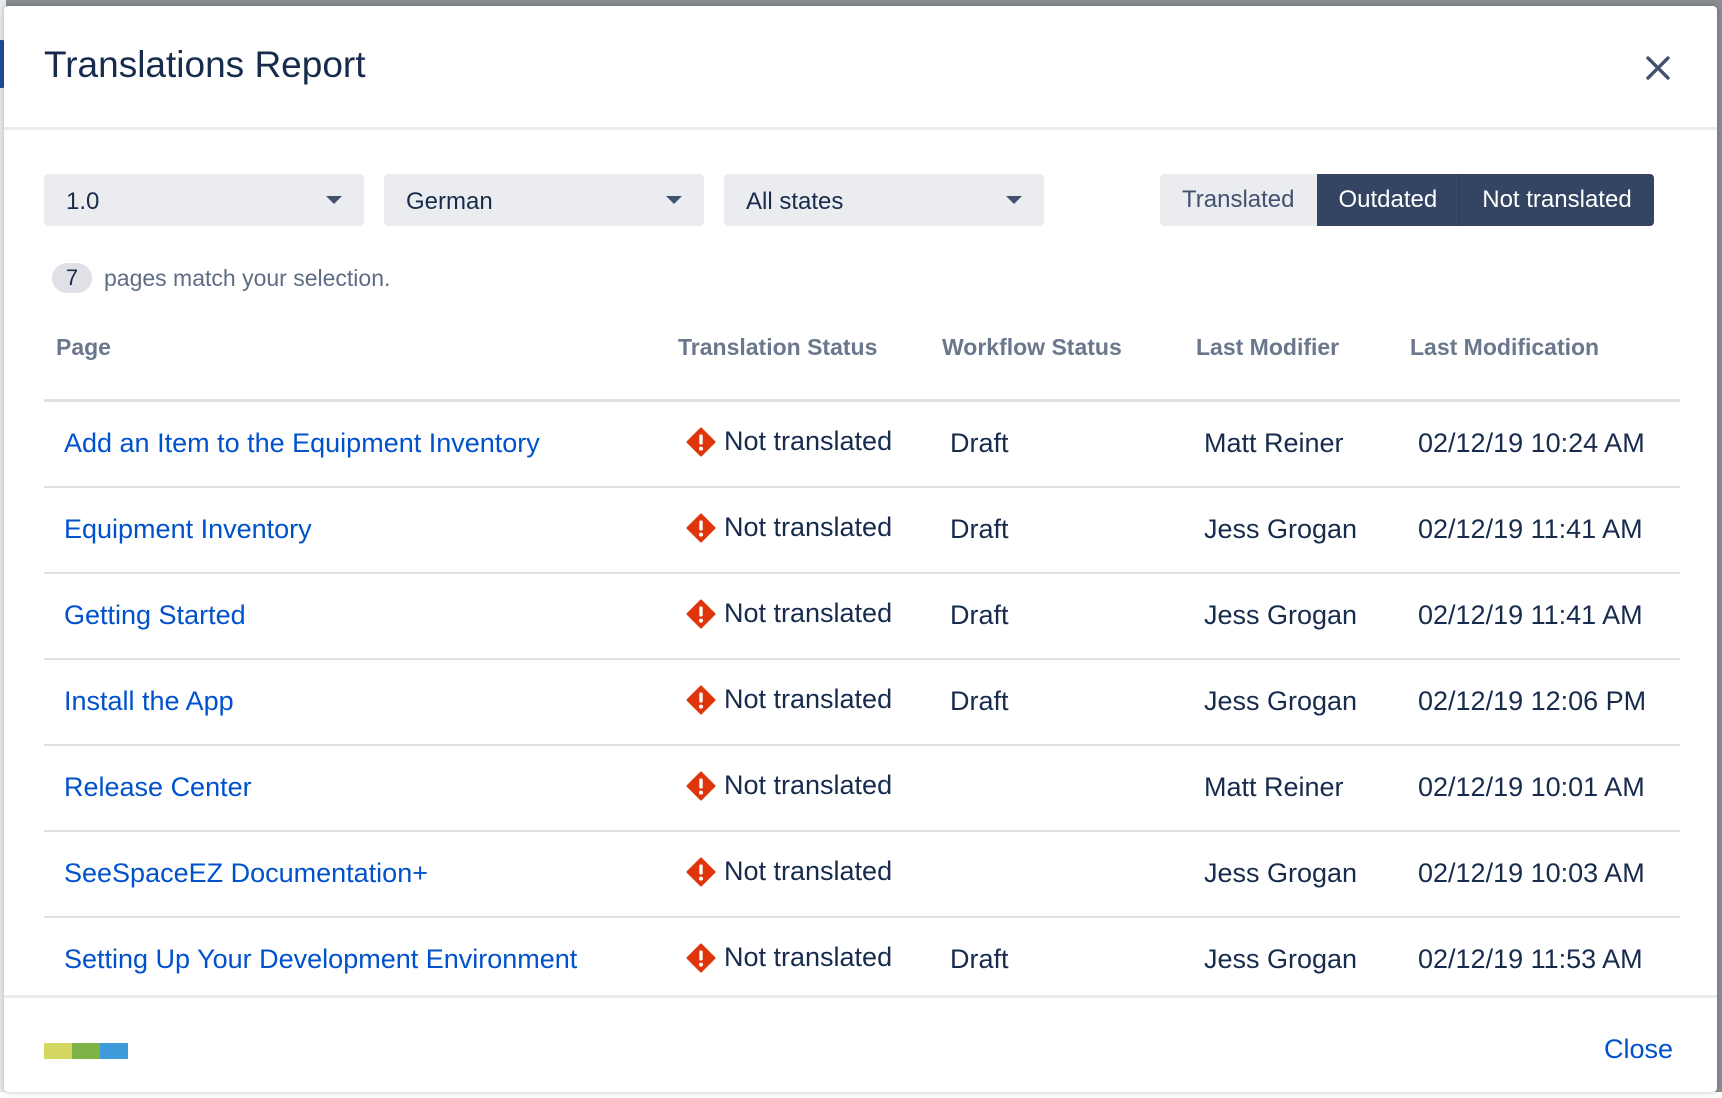 This screenshot has height=1098, width=1722. I want to click on header-workflow-status: Workflow Status, so click(1032, 347).